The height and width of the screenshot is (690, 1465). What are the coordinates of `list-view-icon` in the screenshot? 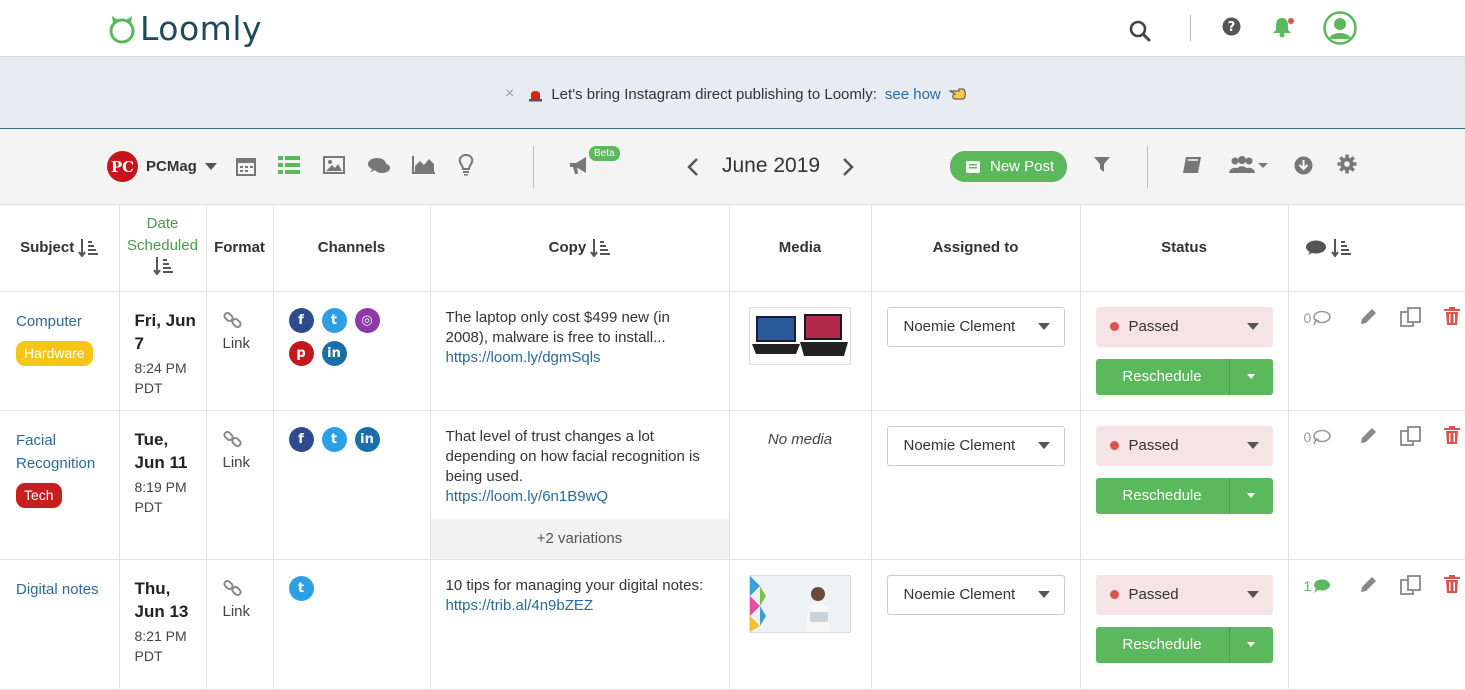 It's located at (289, 165).